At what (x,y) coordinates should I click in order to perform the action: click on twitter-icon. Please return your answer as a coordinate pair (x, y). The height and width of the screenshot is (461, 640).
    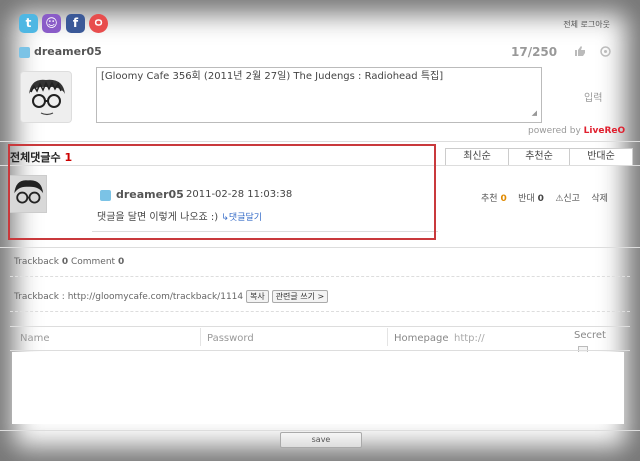
    Looking at the image, I should click on (24, 52).